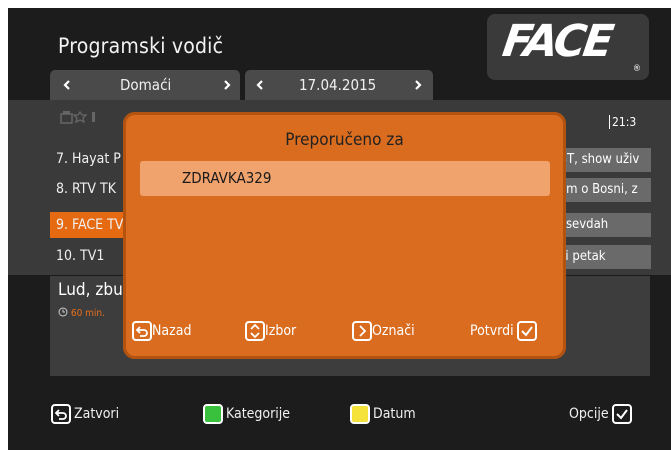 The image size is (671, 450). Describe the element at coordinates (94, 189) in the screenshot. I see `channel-row: 8. RTV TK` at that location.